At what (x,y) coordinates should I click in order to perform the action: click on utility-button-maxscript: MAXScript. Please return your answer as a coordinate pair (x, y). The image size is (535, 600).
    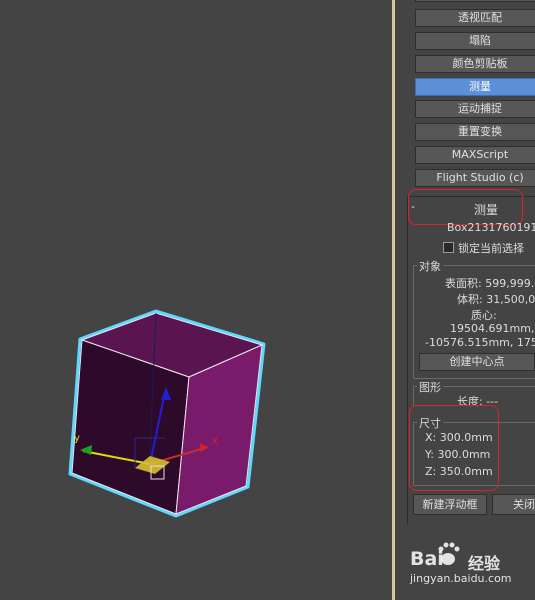
    Looking at the image, I should click on (475, 155).